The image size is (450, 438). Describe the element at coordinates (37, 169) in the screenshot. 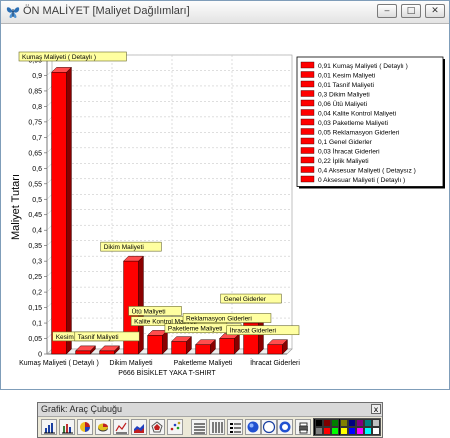

I see `y-tick-label: 0,6` at that location.